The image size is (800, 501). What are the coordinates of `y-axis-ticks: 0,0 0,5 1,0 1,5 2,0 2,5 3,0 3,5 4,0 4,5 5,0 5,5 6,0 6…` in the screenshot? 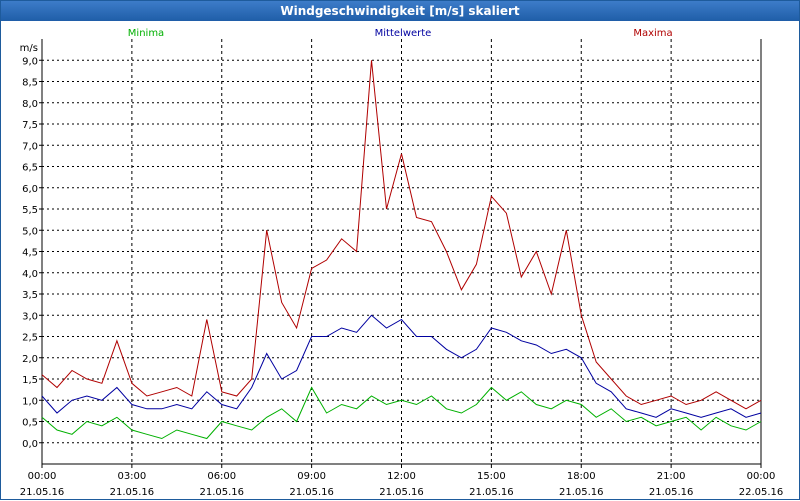 It's located at (31, 246).